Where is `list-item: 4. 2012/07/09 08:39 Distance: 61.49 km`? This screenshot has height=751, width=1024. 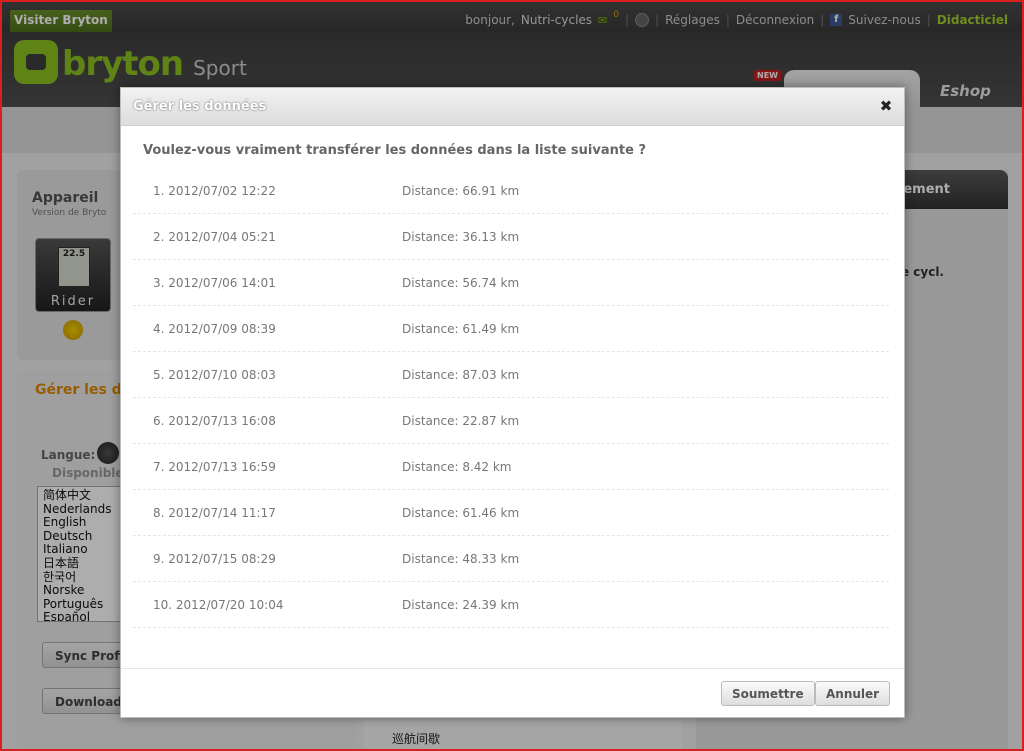
list-item: 4. 2012/07/09 08:39 Distance: 61.49 km is located at coordinates (511, 329).